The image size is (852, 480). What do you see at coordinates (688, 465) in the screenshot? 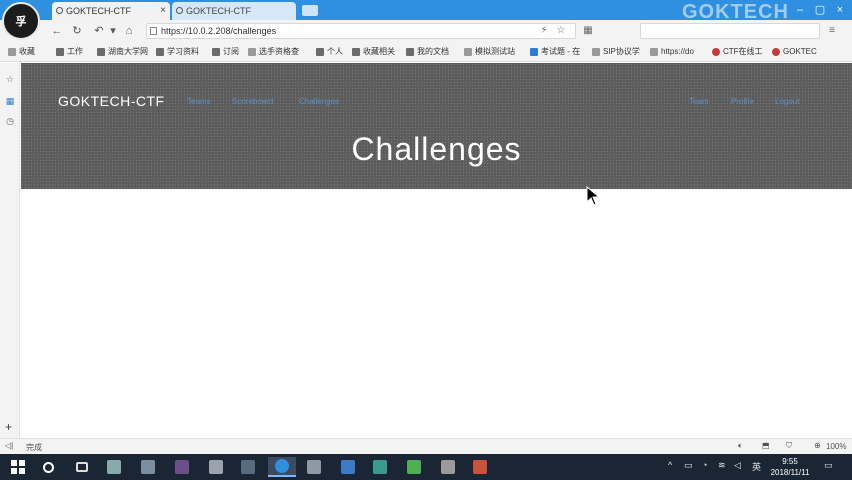
I see `battery-icon: ▭` at bounding box center [688, 465].